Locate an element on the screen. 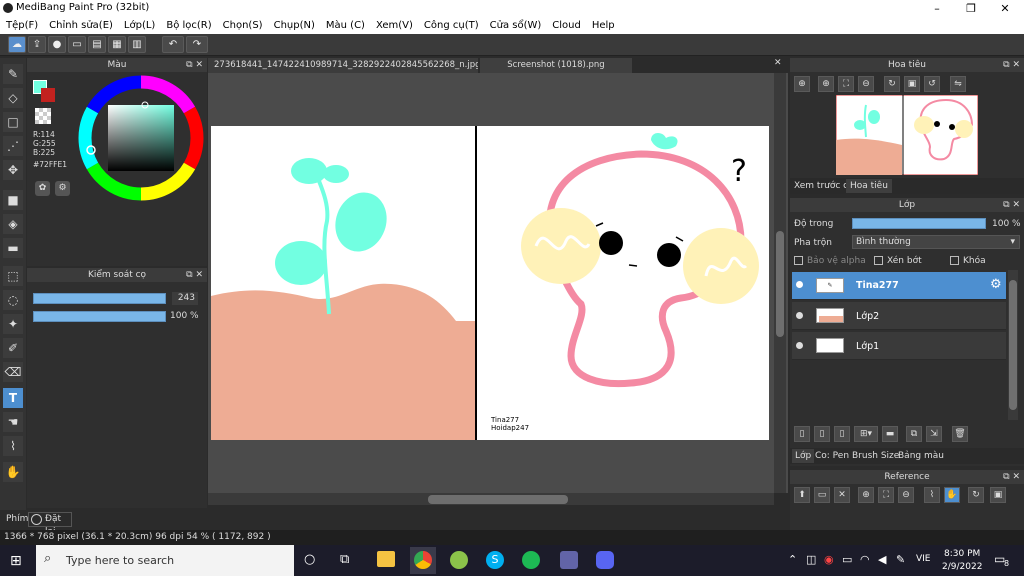 The width and height of the screenshot is (1024, 576). spotify-icon is located at coordinates (531, 560).